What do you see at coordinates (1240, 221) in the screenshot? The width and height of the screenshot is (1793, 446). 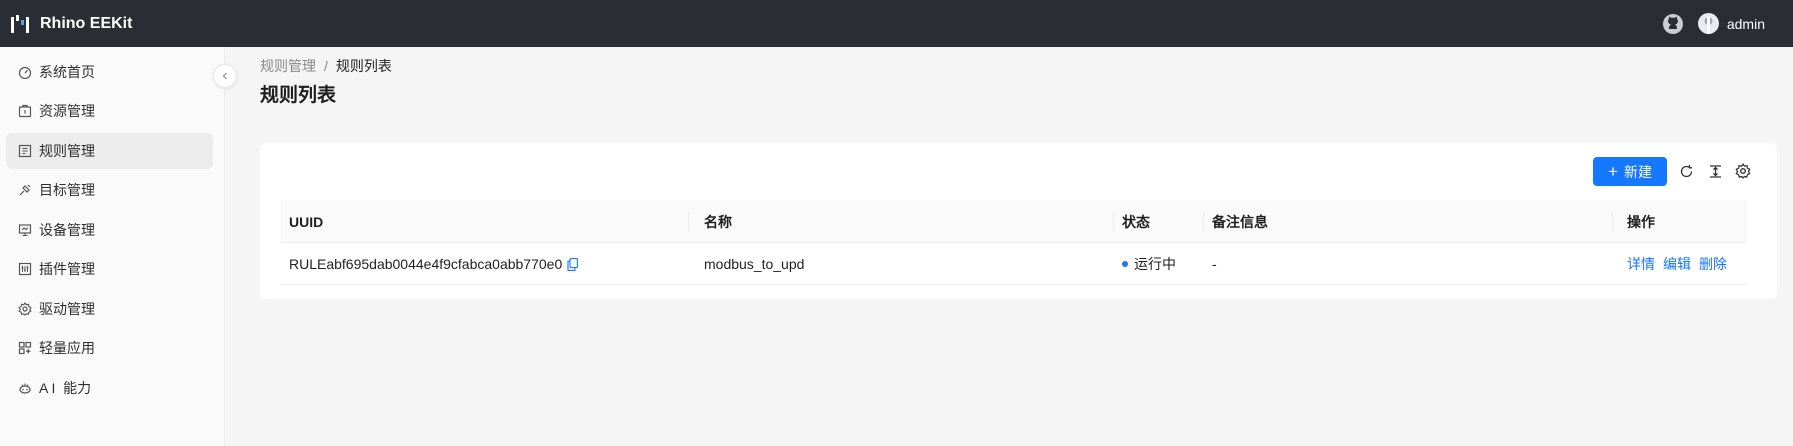 I see `column-header-remark: 备注信息` at bounding box center [1240, 221].